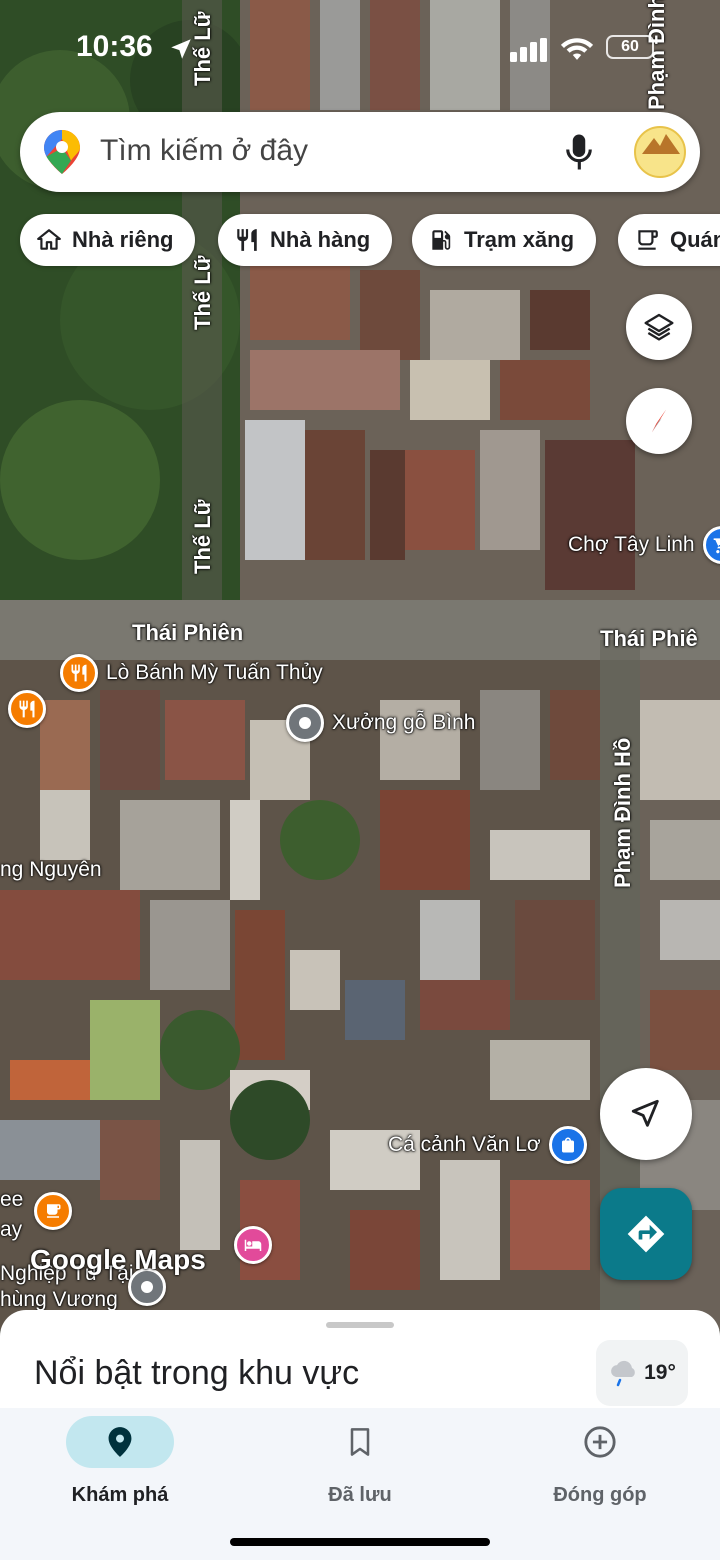  Describe the element at coordinates (12, 1199) in the screenshot. I see `poi-label-ee: ee` at that location.